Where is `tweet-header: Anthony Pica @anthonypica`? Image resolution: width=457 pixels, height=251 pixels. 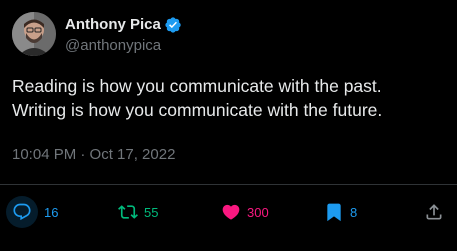
tweet-header: Anthony Pica @anthonypica is located at coordinates (97, 34).